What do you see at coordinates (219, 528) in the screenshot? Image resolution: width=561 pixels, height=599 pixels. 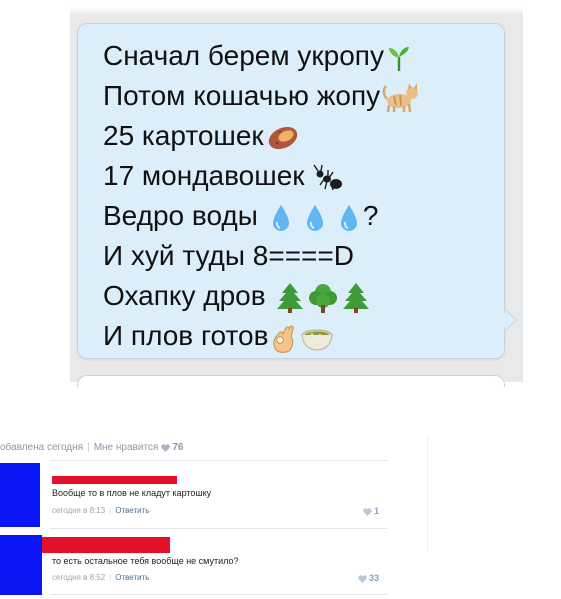 I see `comments-divider` at bounding box center [219, 528].